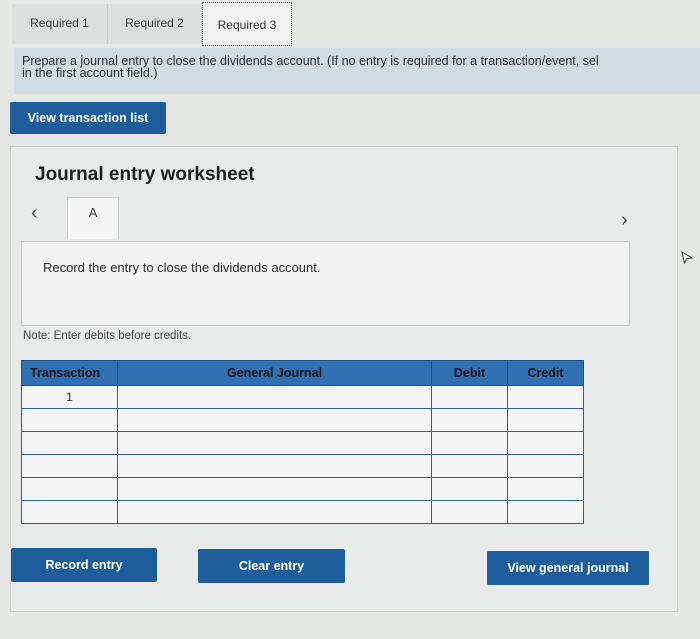 The height and width of the screenshot is (639, 700). Describe the element at coordinates (271, 566) in the screenshot. I see `clear-entry-button: Clear entry` at that location.